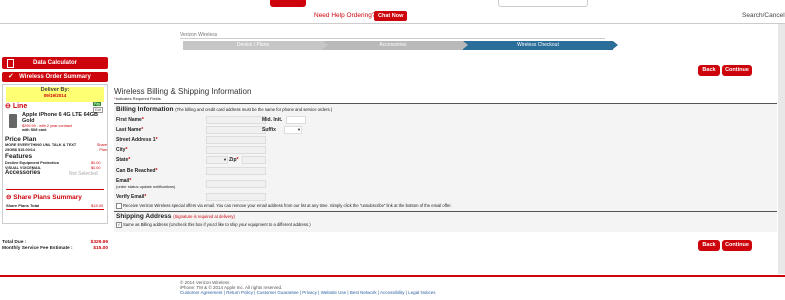 This screenshot has width=785, height=300. Describe the element at coordinates (119, 225) in the screenshot. I see `same-as-billing-checkbox: ✓` at that location.